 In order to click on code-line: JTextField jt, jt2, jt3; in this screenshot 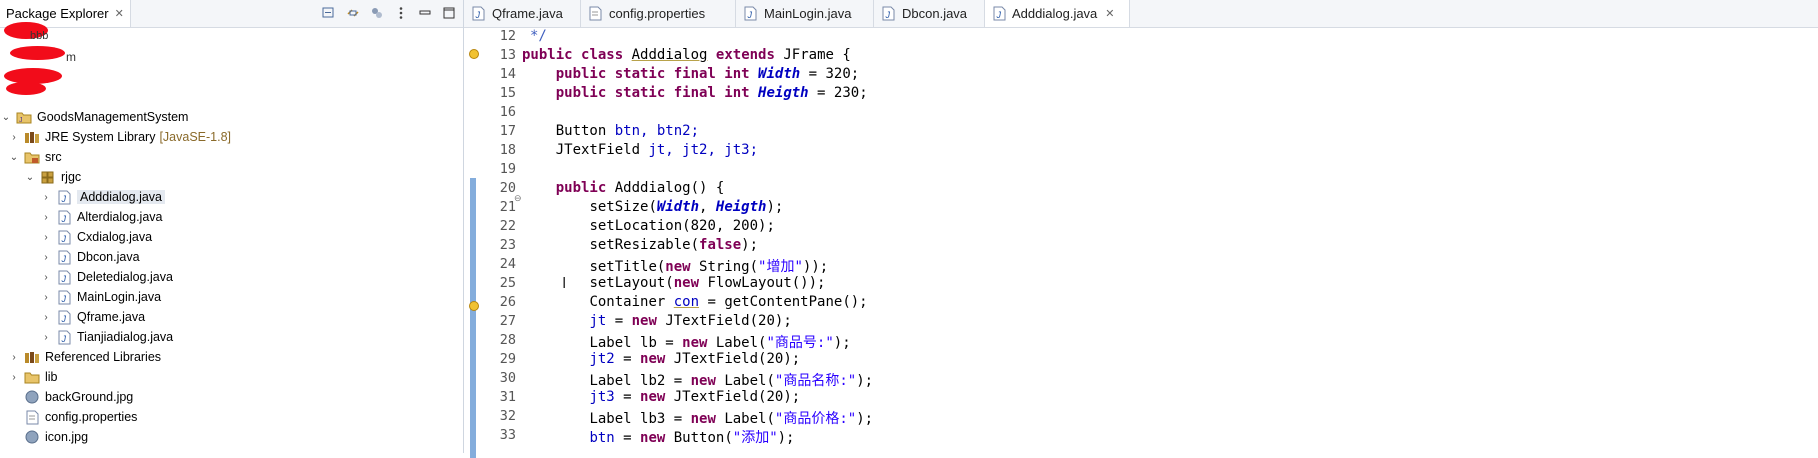, I will do `click(640, 150)`.